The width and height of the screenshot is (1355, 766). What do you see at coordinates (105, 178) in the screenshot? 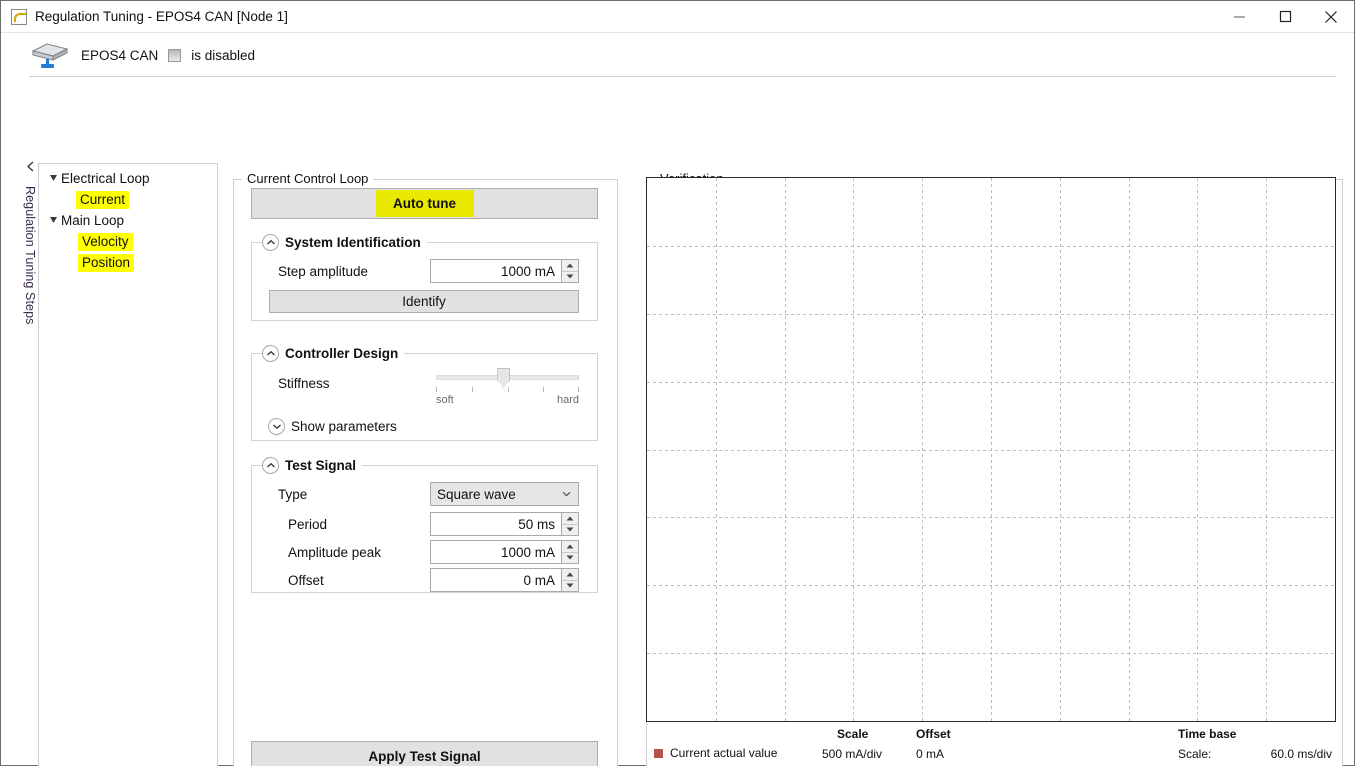
I see `tree-item-label: Electrical Loop` at bounding box center [105, 178].